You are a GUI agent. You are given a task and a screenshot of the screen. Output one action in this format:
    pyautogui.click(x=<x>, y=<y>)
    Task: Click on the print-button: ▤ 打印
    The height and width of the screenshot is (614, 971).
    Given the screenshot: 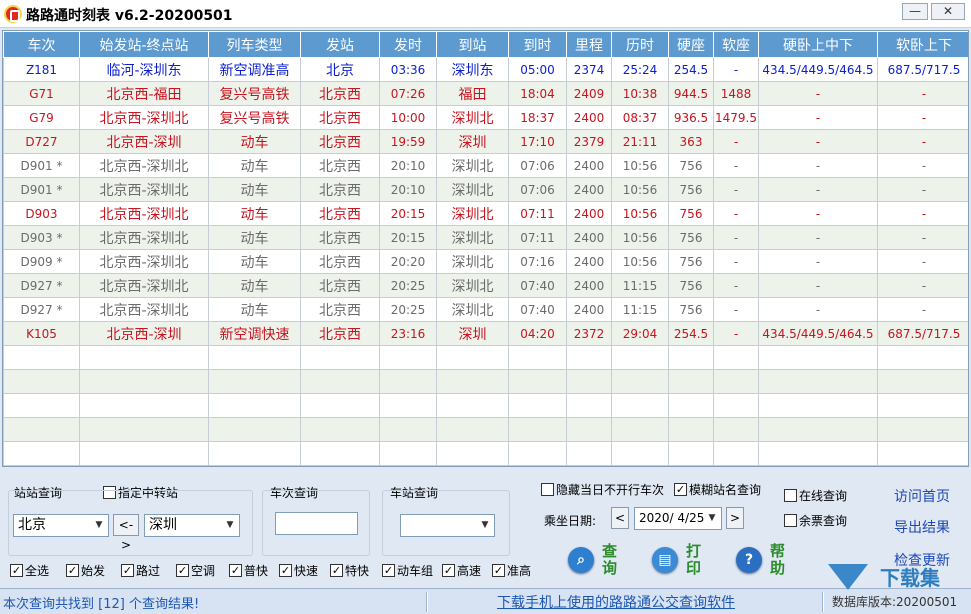 What is the action you would take?
    pyautogui.click(x=680, y=563)
    